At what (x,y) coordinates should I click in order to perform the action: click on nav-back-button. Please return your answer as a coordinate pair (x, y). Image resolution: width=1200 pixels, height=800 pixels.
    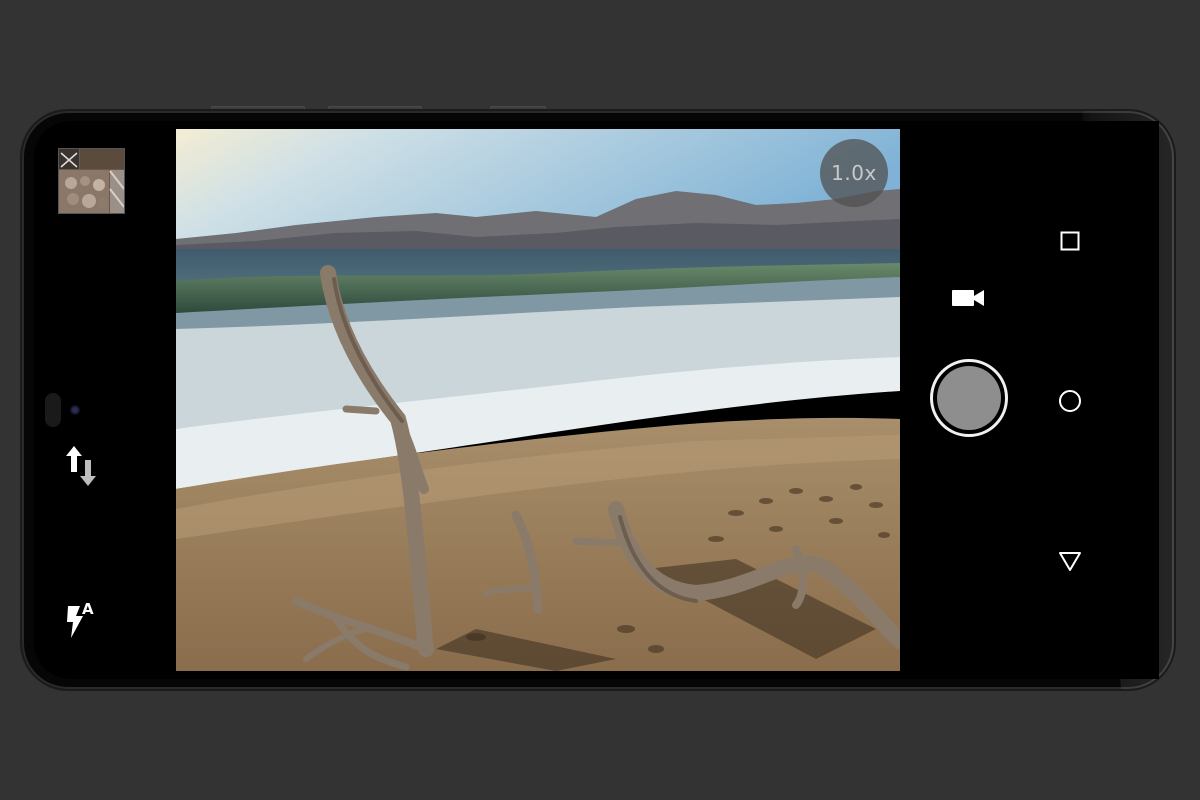
    Looking at the image, I should click on (1070, 561).